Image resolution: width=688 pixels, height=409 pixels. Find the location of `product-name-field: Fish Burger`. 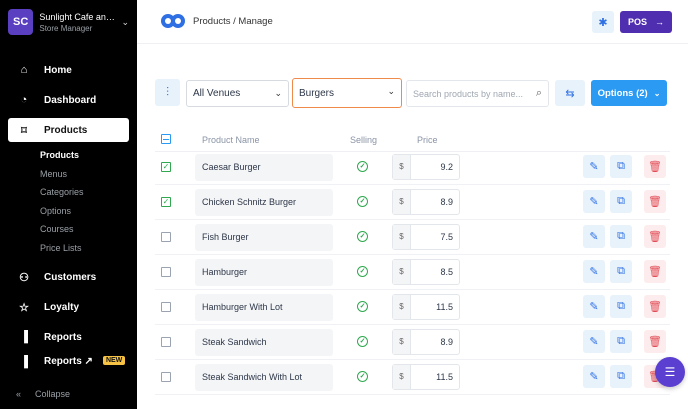

product-name-field: Fish Burger is located at coordinates (264, 237).